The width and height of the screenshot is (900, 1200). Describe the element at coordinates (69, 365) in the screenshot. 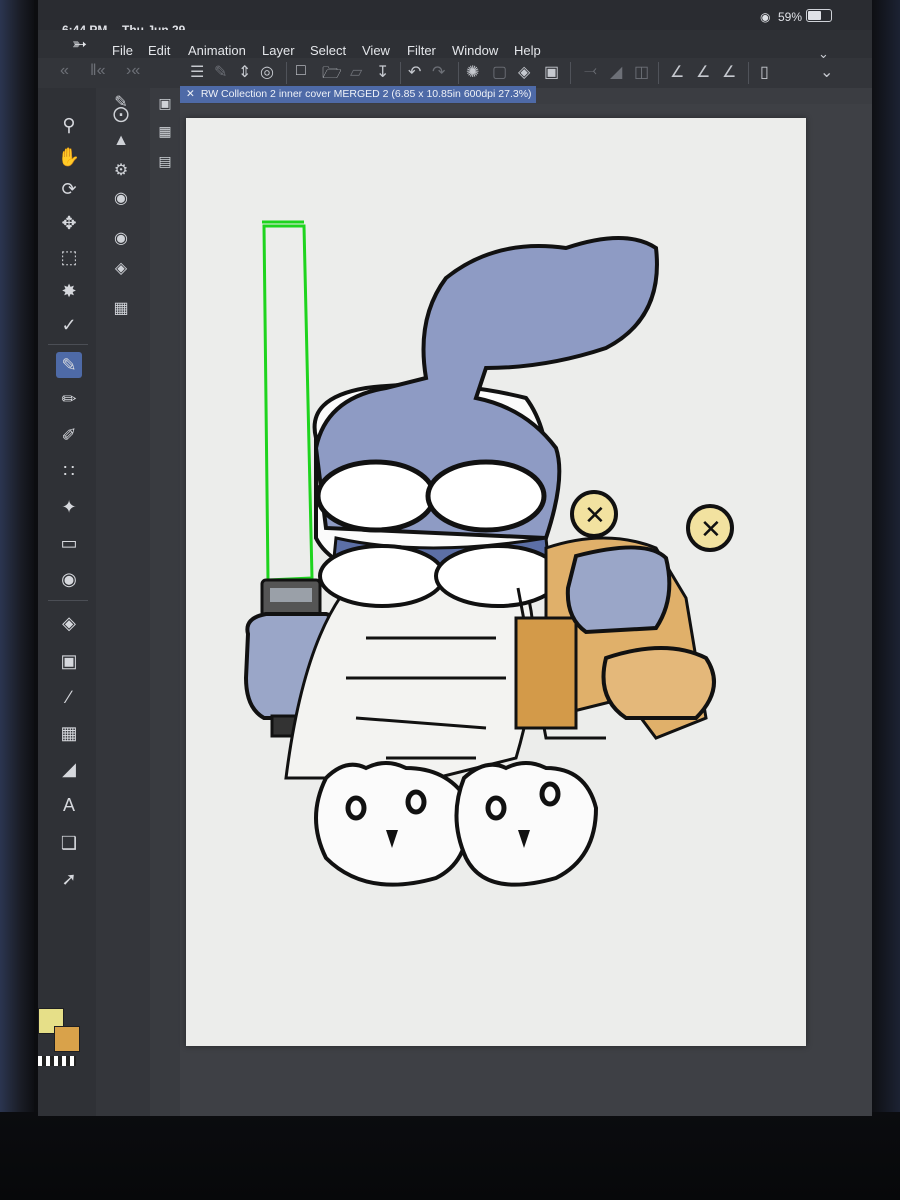

I see `pen-icon: ✎` at that location.